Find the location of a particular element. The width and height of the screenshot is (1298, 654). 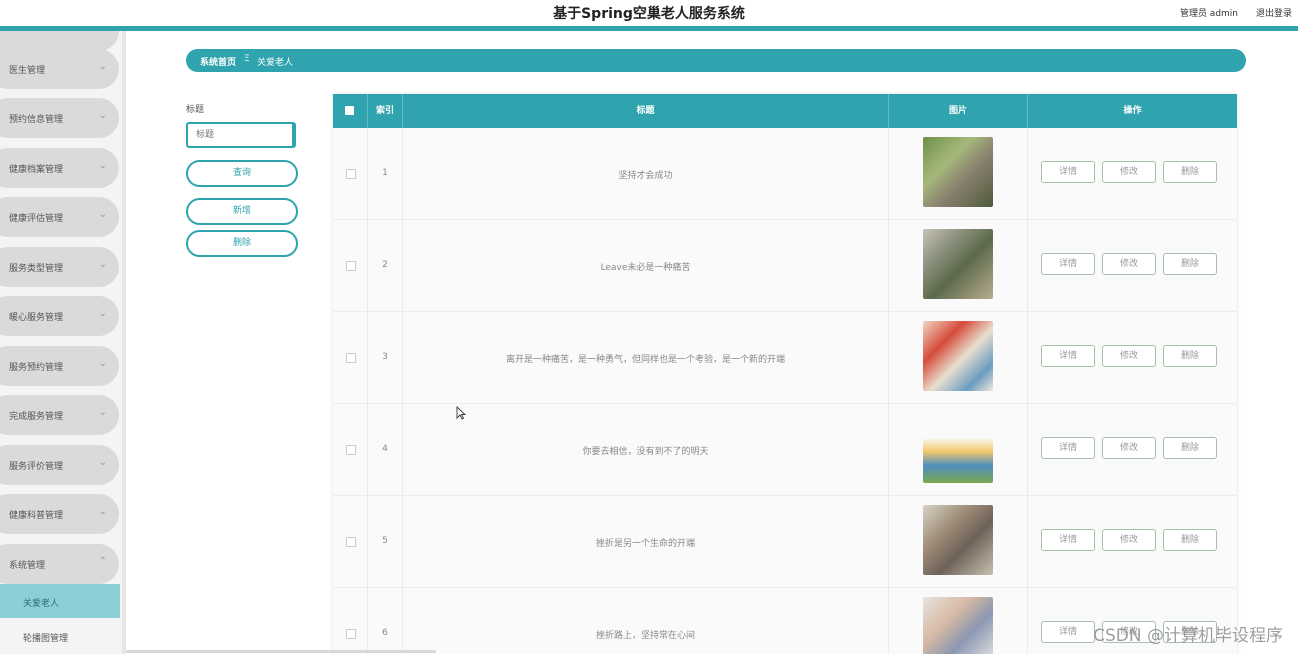

app-title: 基于Spring空巢老人服务系统 is located at coordinates (649, 14).